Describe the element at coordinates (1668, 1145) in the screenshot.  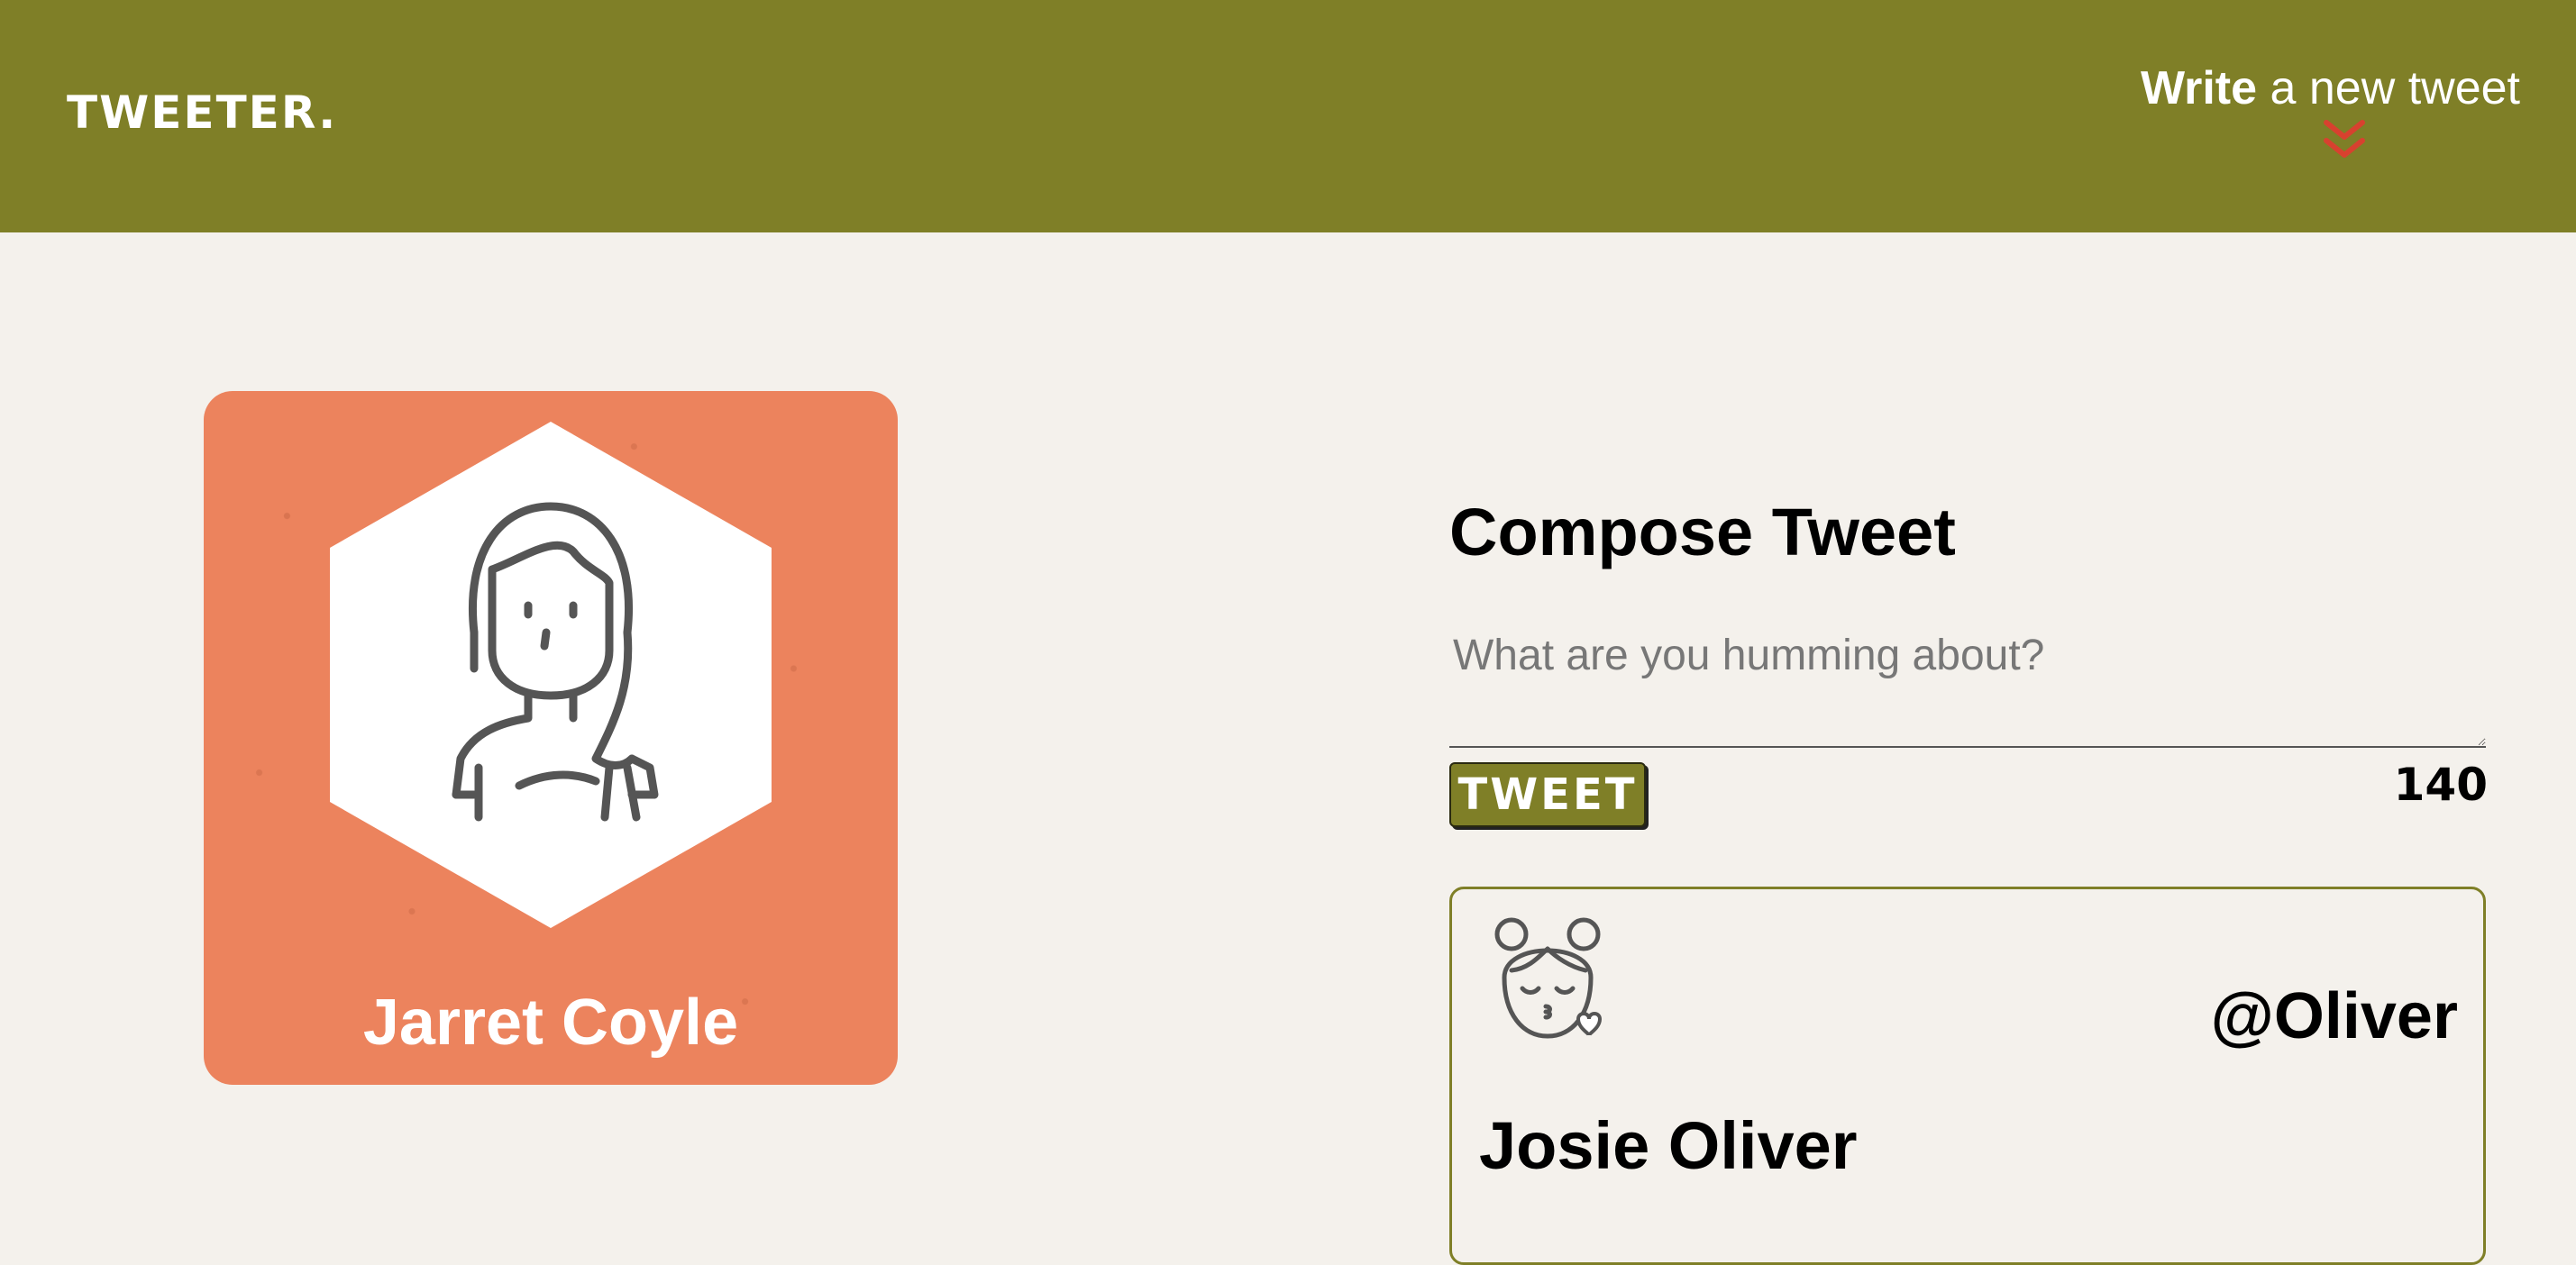
I see `tweet-author-name: Josie Oliver` at that location.